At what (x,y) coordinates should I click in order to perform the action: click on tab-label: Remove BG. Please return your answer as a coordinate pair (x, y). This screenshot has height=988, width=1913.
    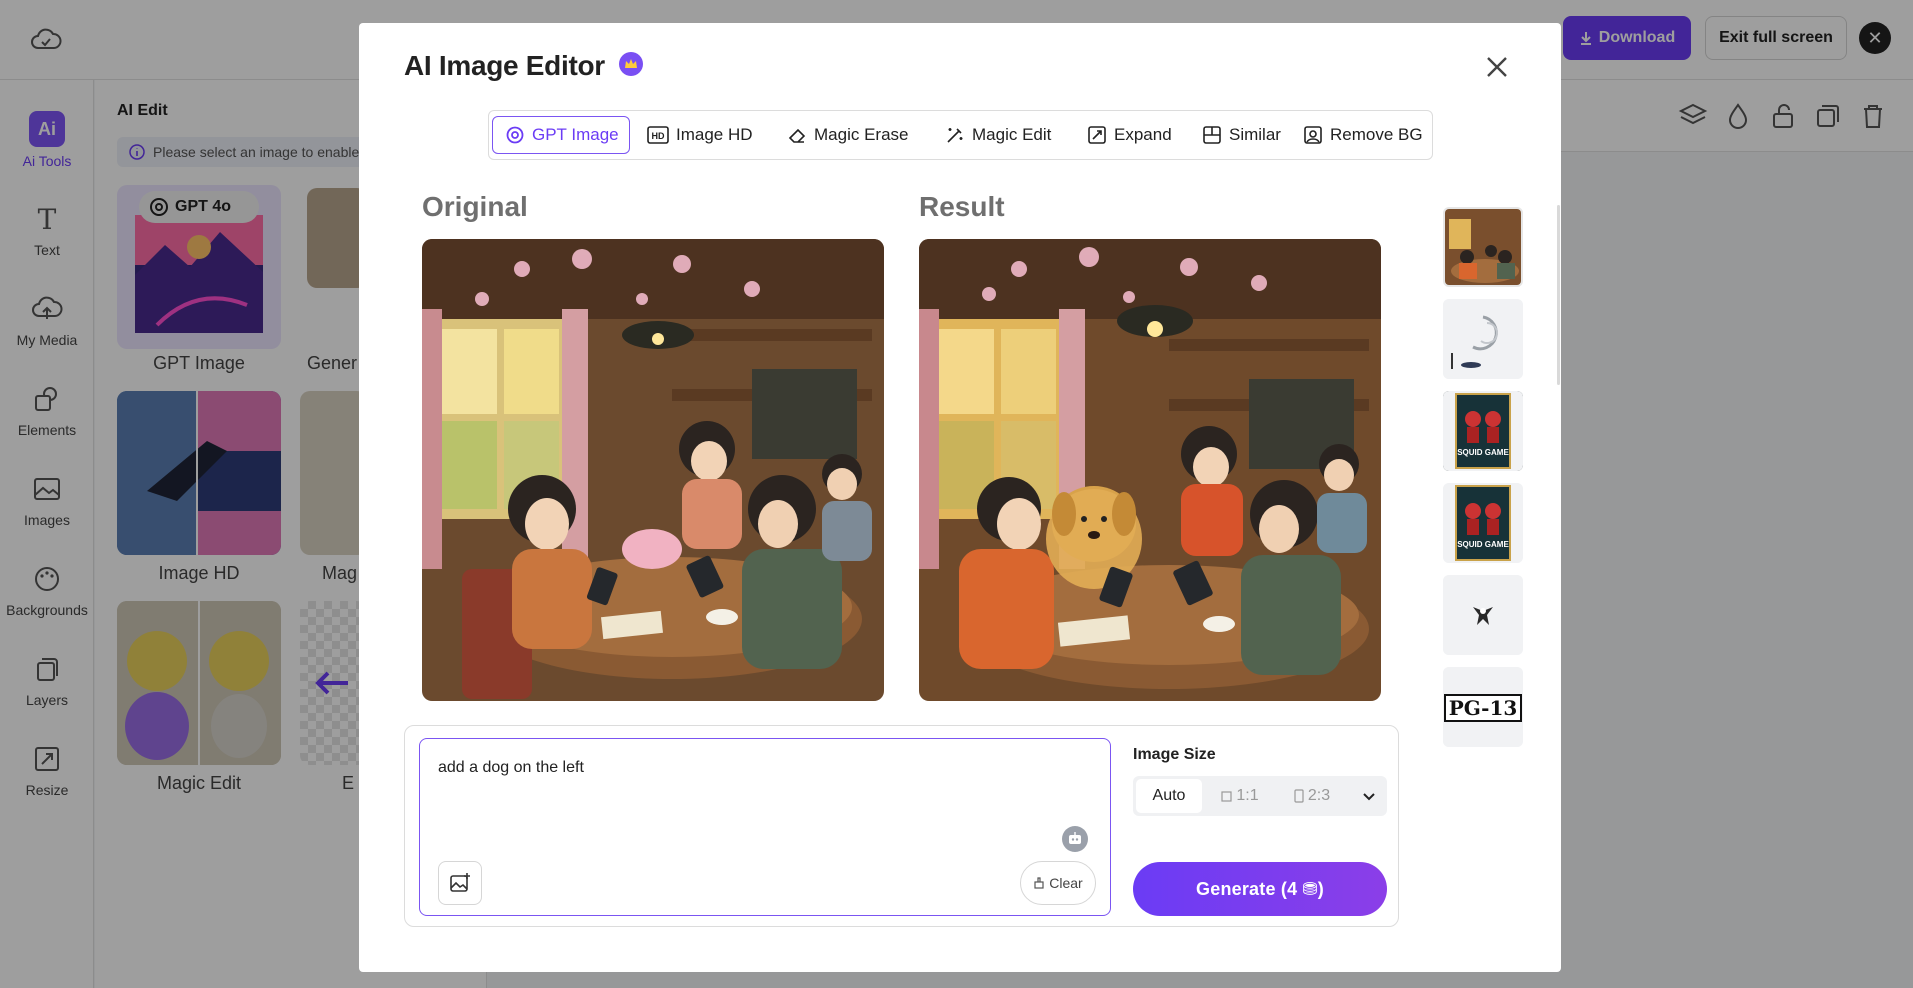
    Looking at the image, I should click on (1376, 134).